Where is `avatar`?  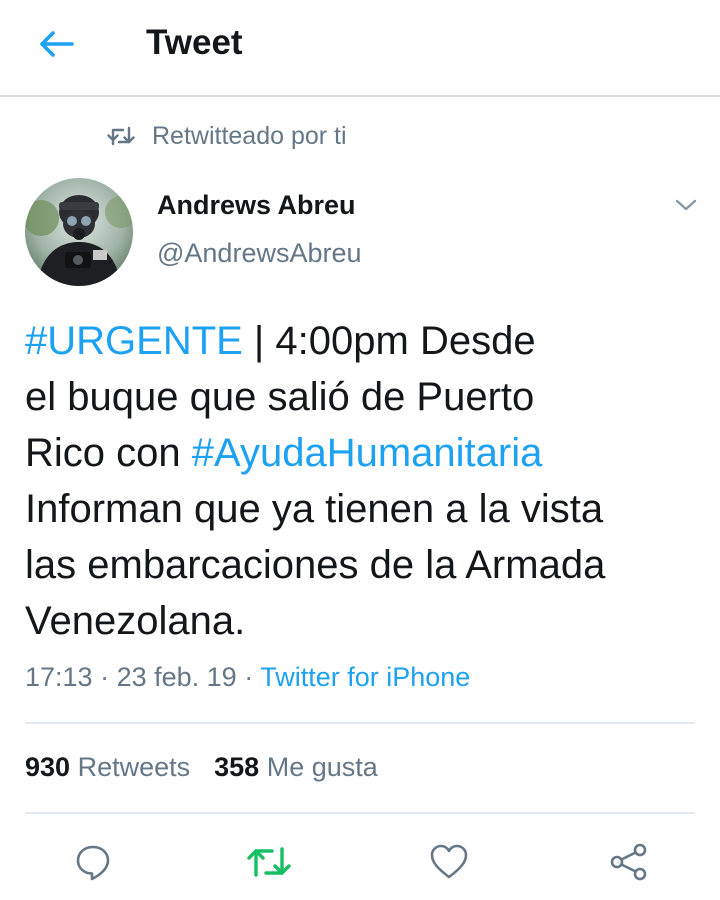
avatar is located at coordinates (79, 232).